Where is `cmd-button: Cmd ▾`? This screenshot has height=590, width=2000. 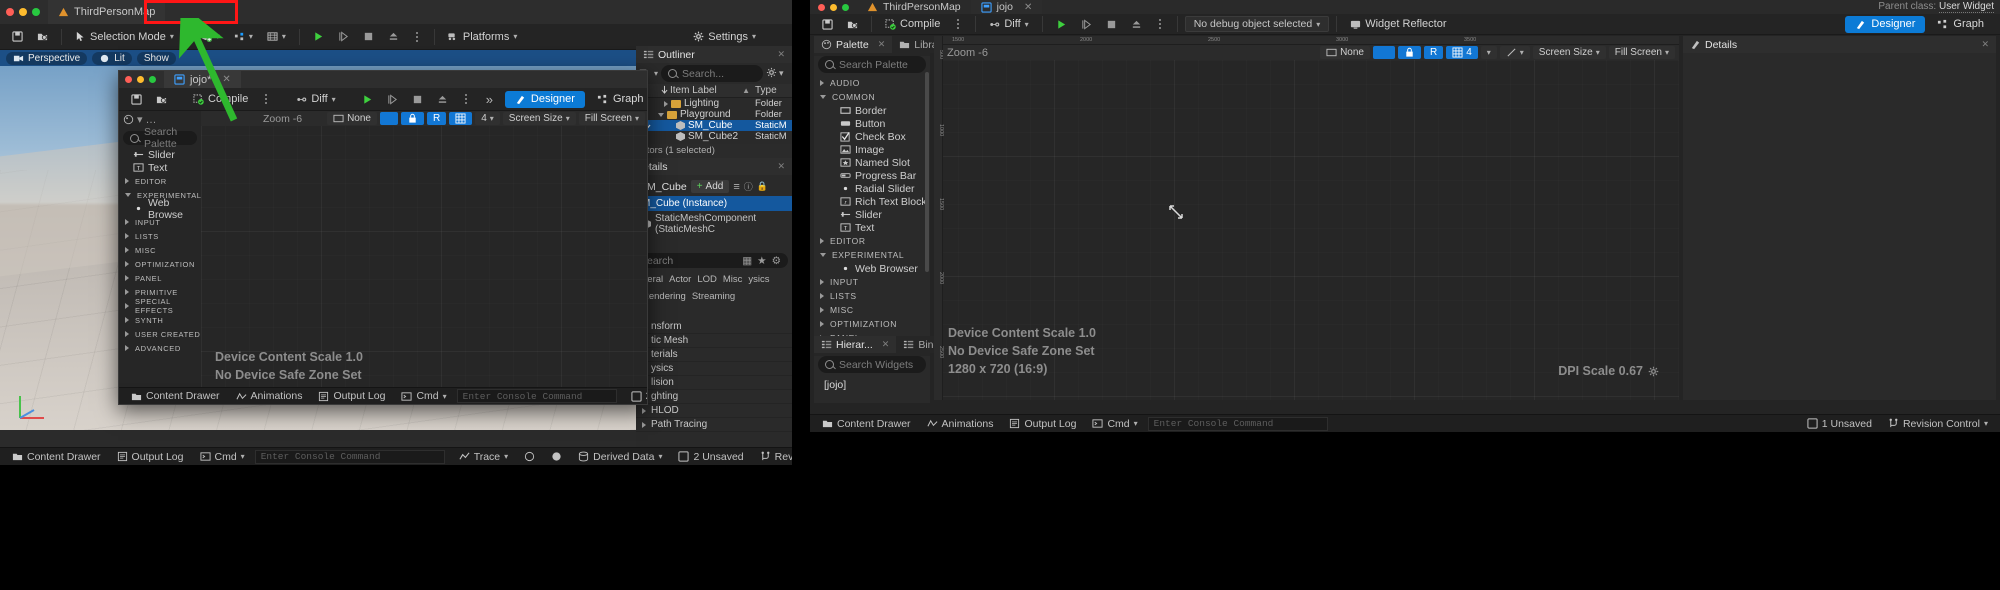
cmd-button: Cmd ▾ is located at coordinates (222, 456).